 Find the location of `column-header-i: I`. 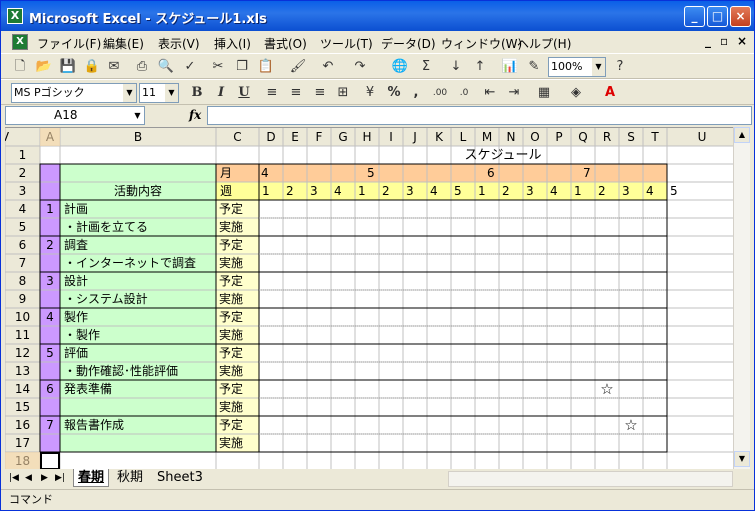

column-header-i: I is located at coordinates (391, 137).